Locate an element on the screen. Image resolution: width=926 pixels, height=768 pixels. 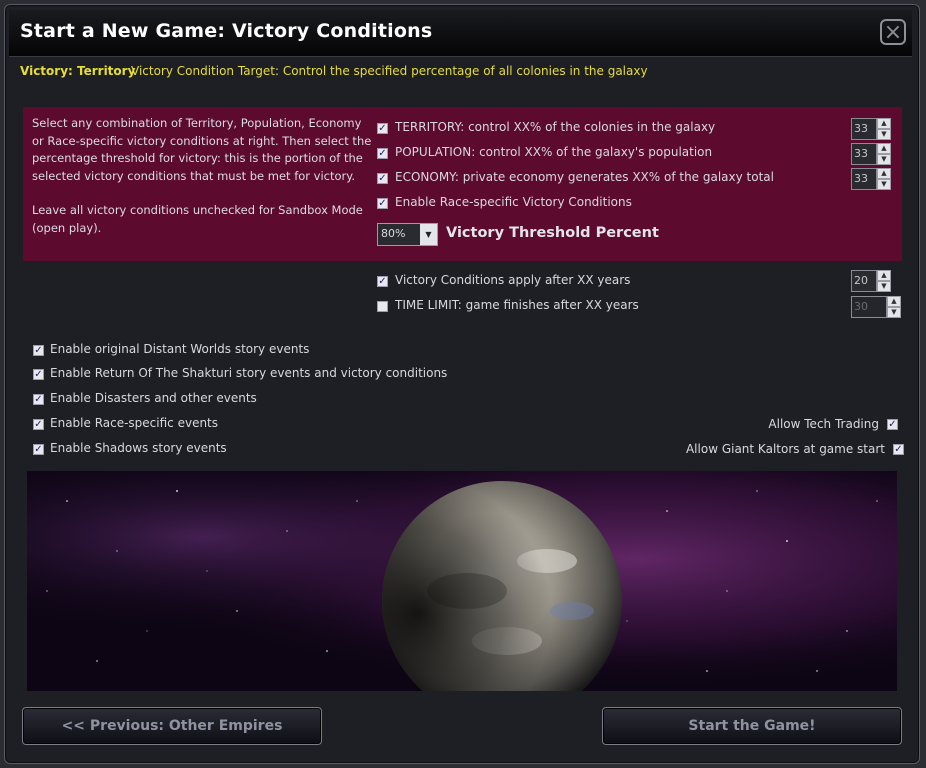
tech-trading-label: Allow Tech Trading is located at coordinates (823, 424).